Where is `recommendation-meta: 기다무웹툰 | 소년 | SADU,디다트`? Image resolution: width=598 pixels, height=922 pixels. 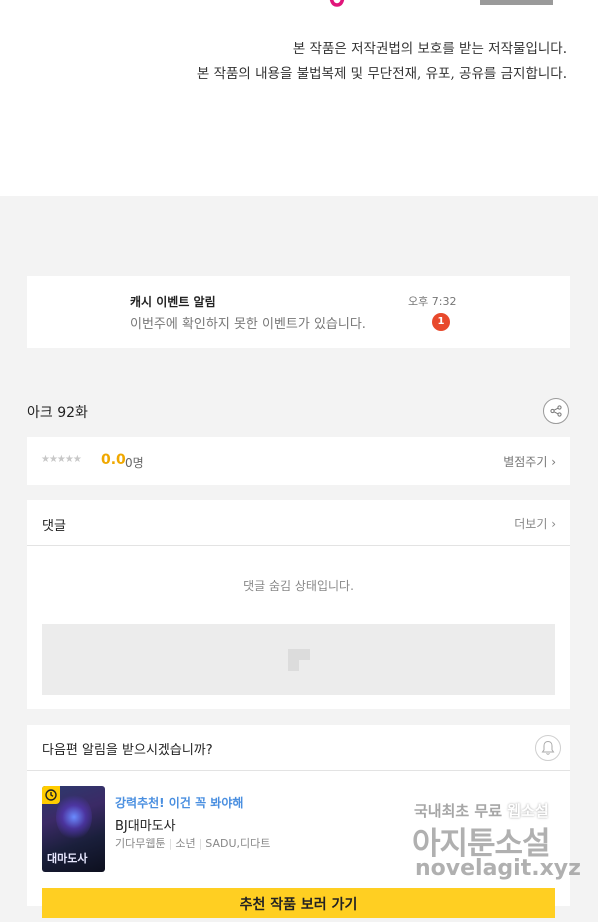
recommendation-meta: 기다무웹툰 | 소년 | SADU,디다트 is located at coordinates (192, 843).